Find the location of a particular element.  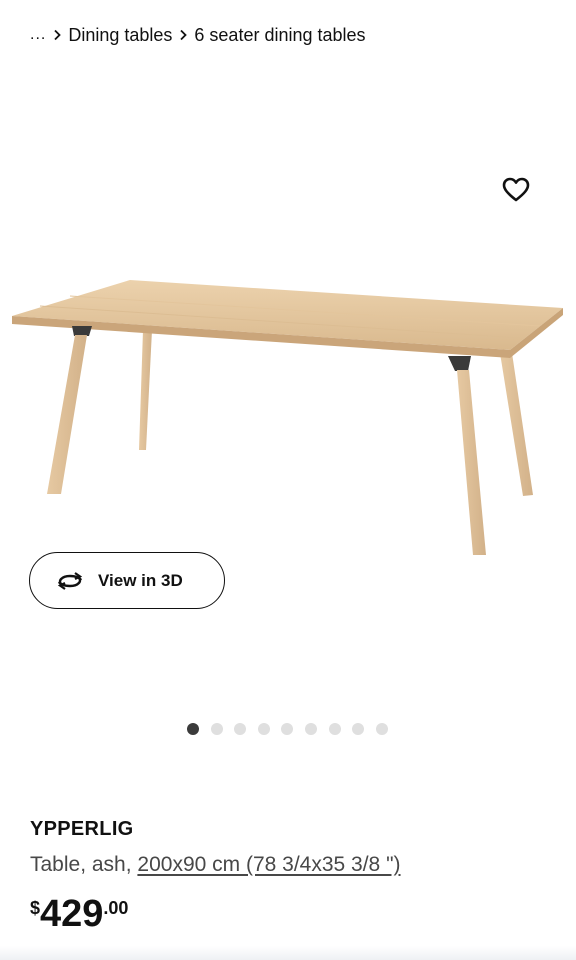

view-in-3d-button: View in 3D is located at coordinates (127, 580).